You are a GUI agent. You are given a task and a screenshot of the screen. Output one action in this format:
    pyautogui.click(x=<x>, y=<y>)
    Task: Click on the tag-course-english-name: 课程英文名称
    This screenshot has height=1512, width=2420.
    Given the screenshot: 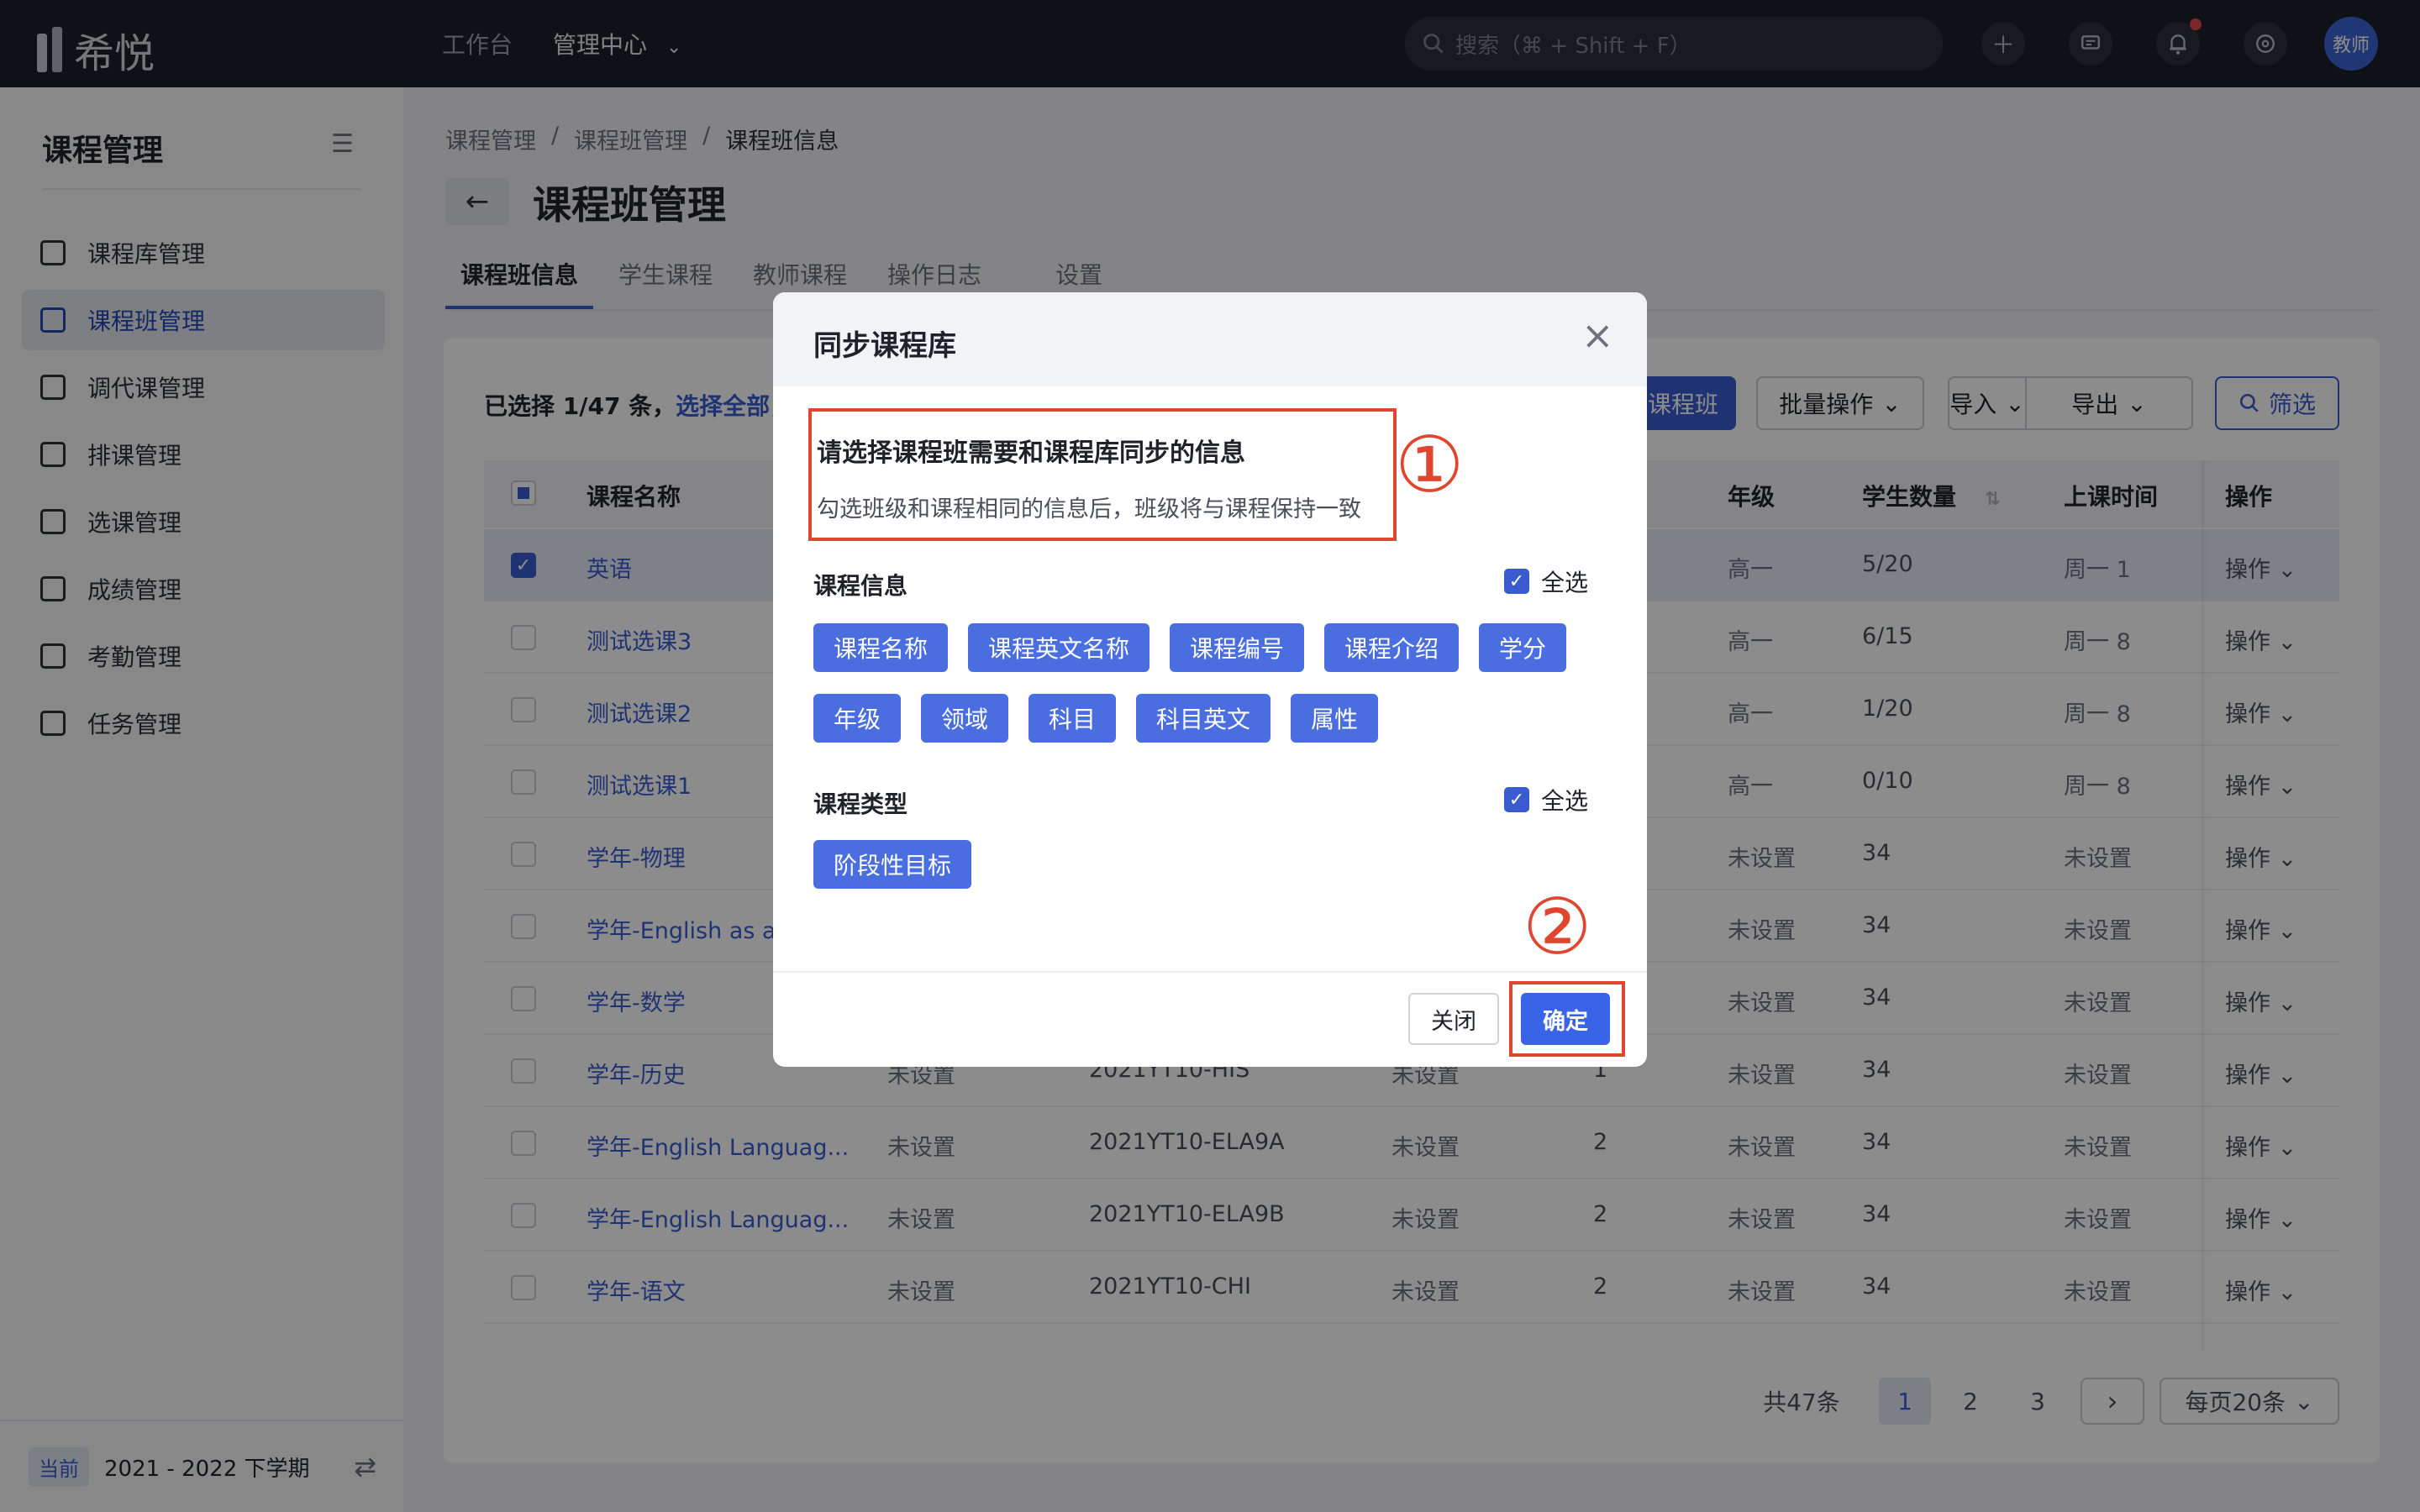 What is the action you would take?
    pyautogui.click(x=1059, y=647)
    